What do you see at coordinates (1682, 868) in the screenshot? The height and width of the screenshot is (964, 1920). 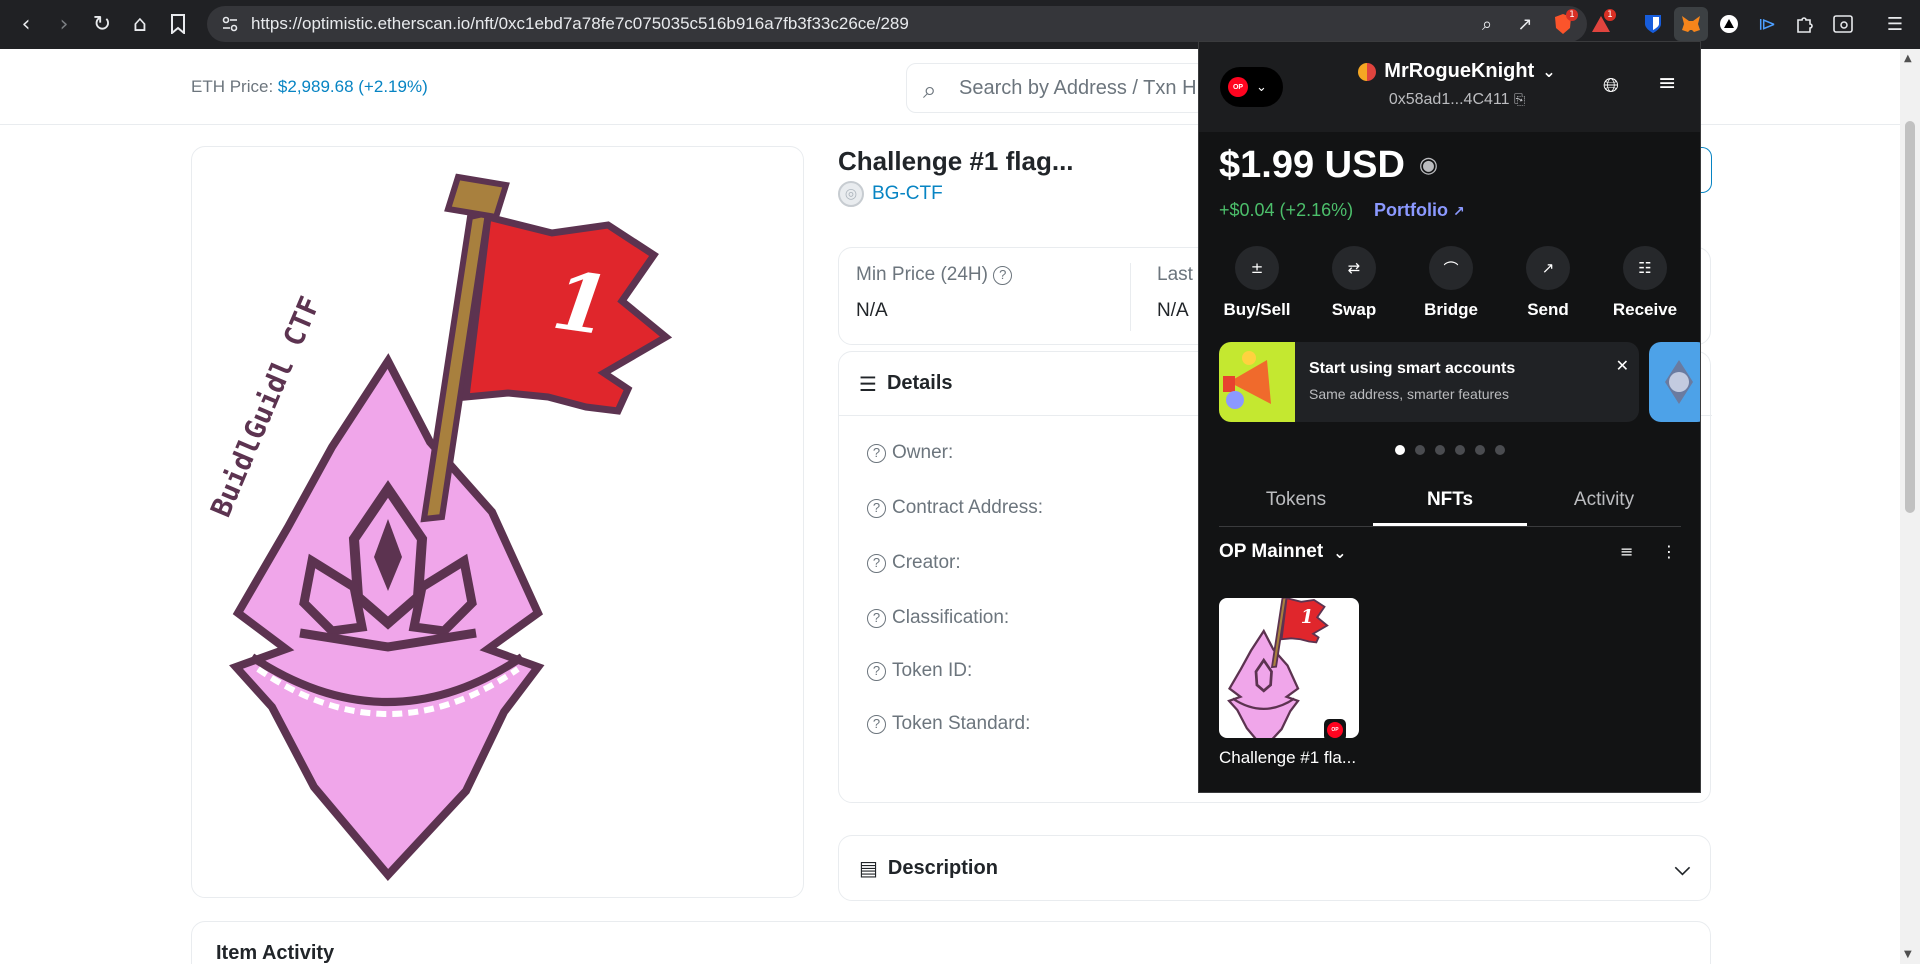 I see `chevron-down-icon: ⌵` at bounding box center [1682, 868].